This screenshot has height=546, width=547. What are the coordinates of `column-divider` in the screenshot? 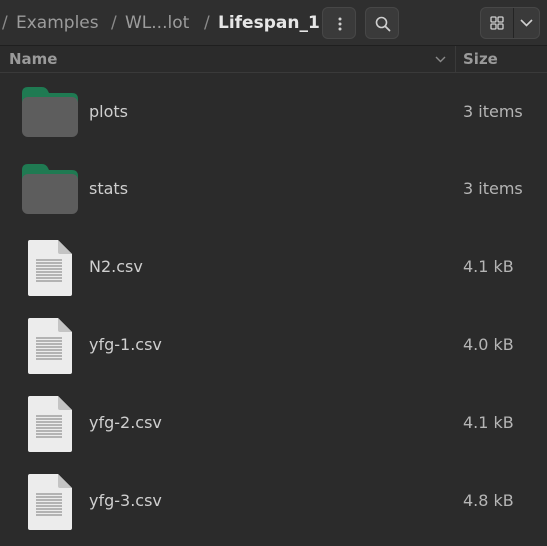 It's located at (455, 59).